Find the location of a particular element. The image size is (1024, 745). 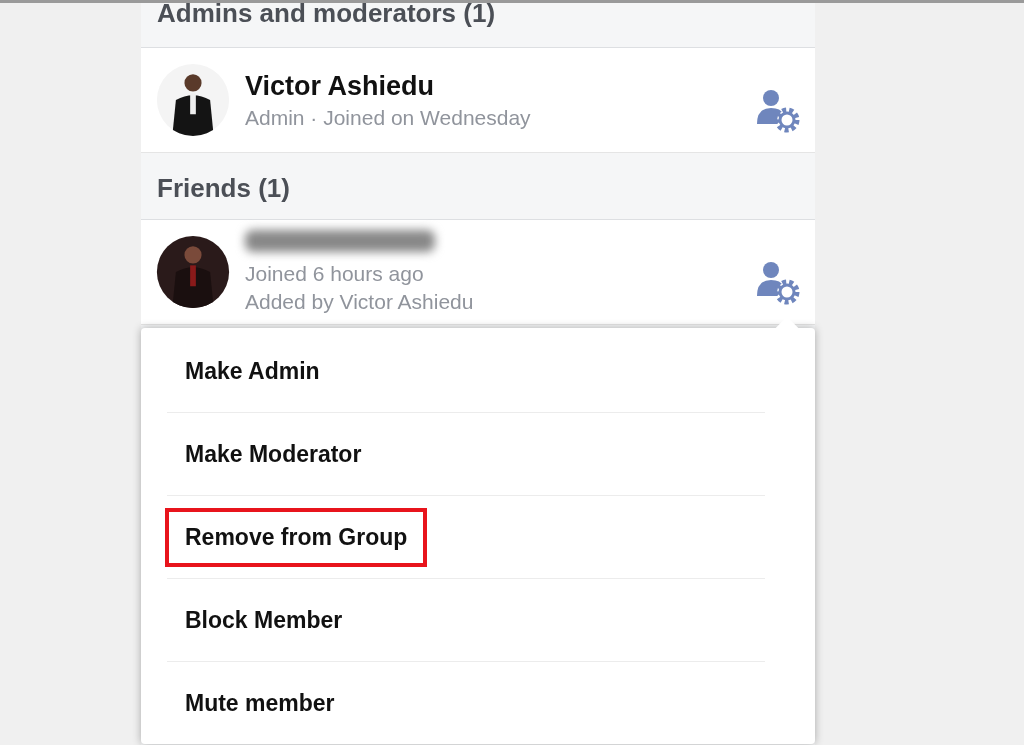

member-name: Victor Ashiedu is located at coordinates (340, 86).